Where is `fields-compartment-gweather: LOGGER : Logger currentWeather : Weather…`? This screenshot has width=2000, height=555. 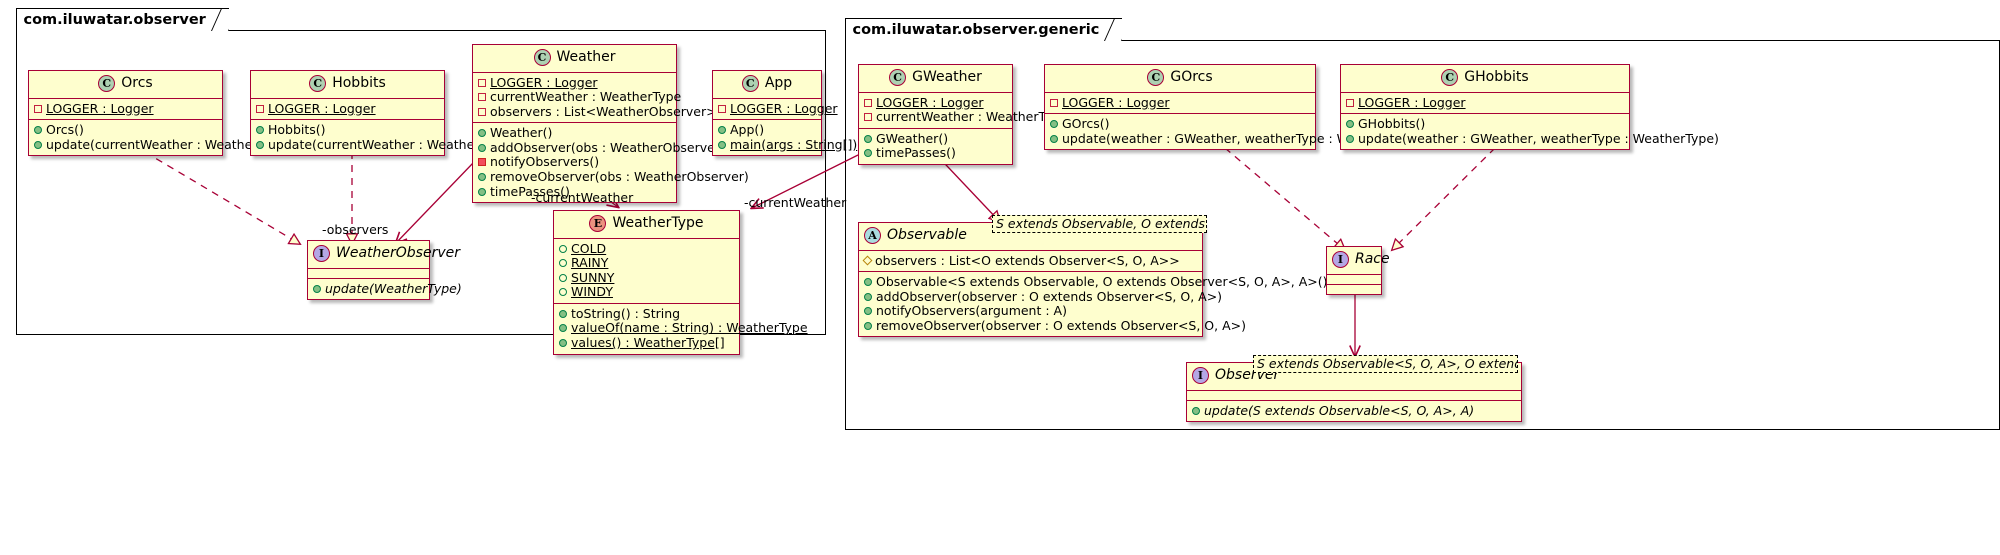 fields-compartment-gweather: LOGGER : Logger currentWeather : Weather… is located at coordinates (963, 110).